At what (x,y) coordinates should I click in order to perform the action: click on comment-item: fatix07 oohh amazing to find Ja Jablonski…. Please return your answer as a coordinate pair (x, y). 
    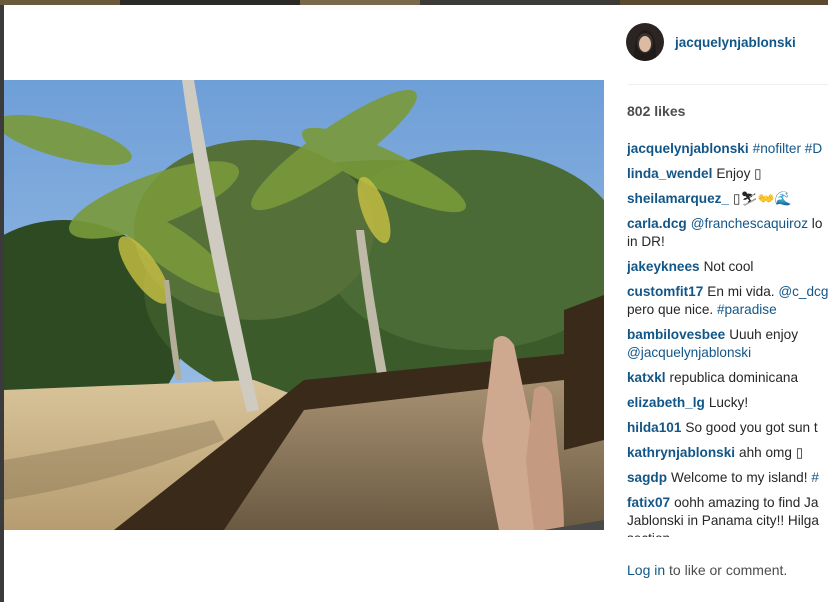
    Looking at the image, I should click on (727, 515).